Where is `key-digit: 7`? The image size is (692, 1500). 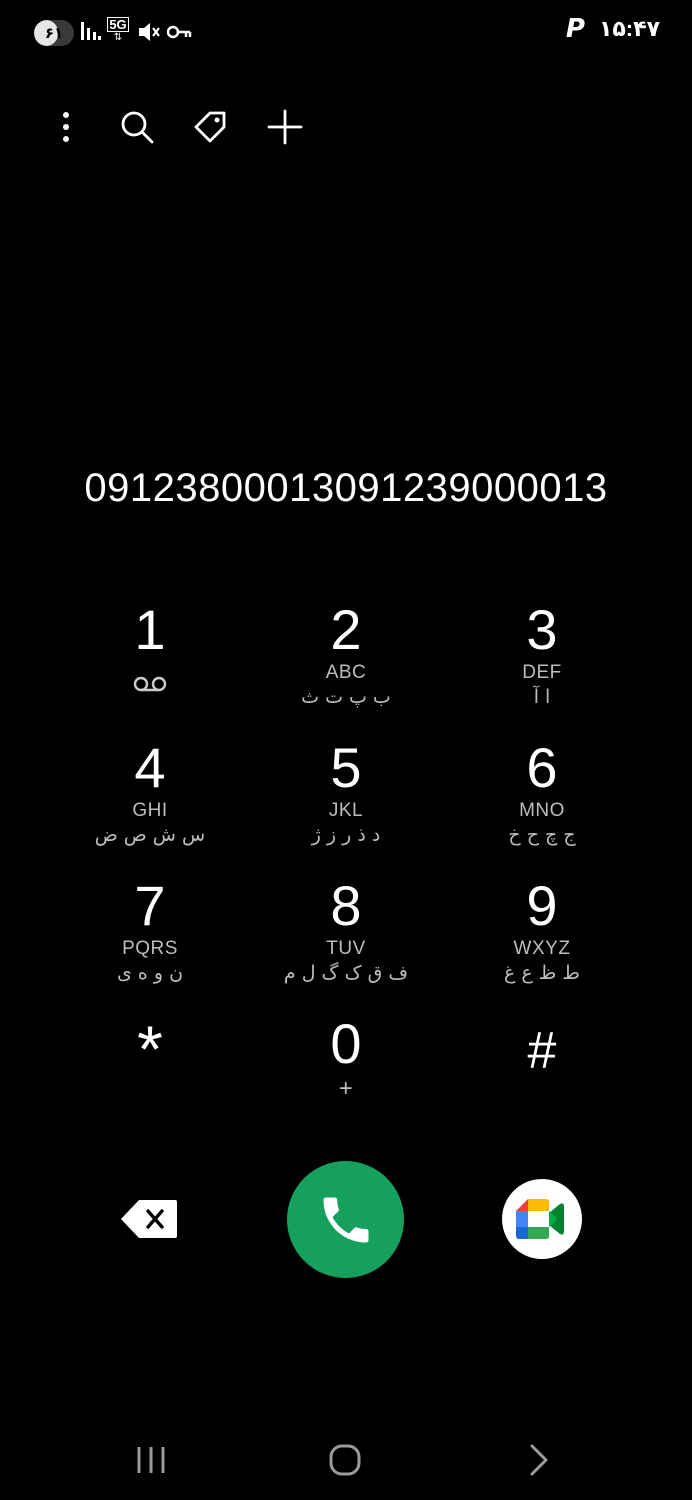
key-digit: 7 is located at coordinates (150, 905).